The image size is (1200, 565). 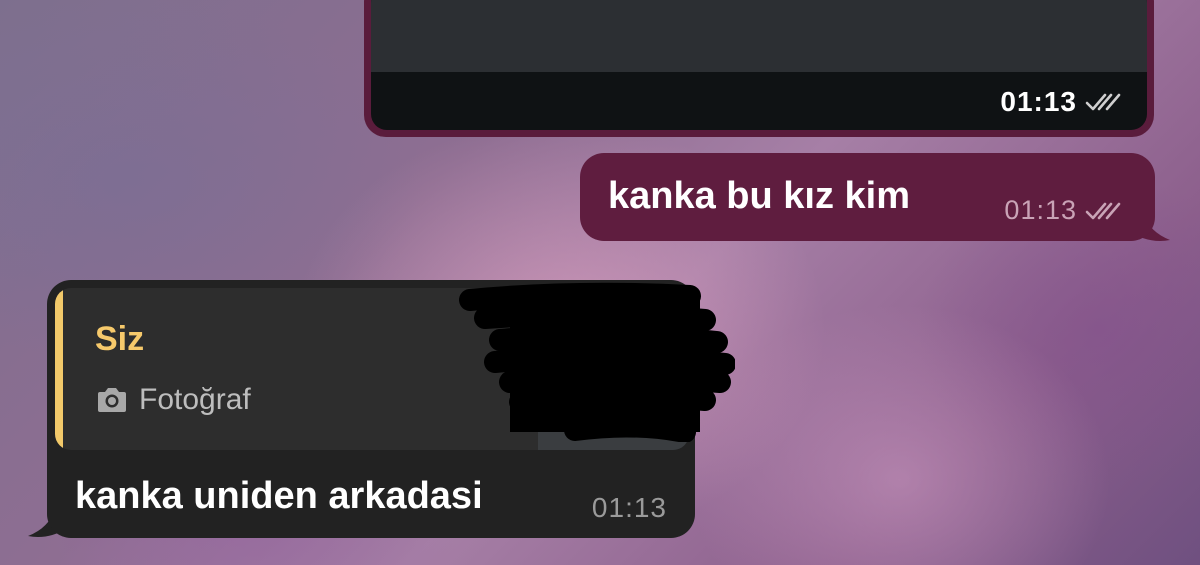 I want to click on censor-scribble, so click(x=597, y=362).